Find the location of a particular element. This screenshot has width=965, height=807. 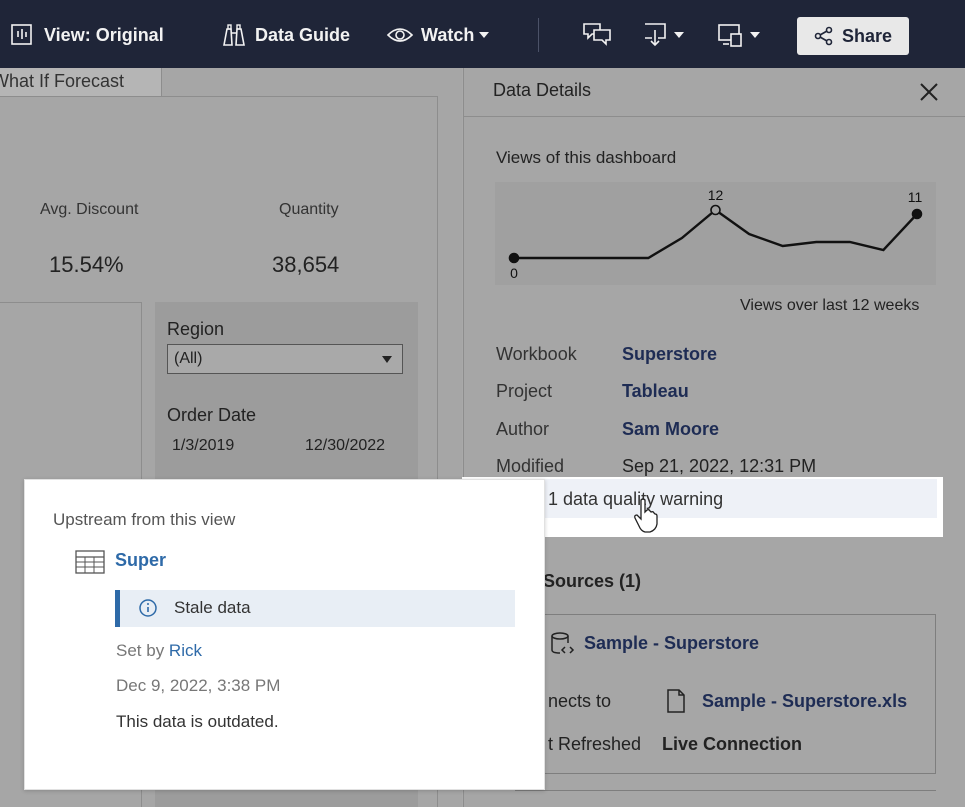

popup-heading: Upstream from this view is located at coordinates (144, 519).